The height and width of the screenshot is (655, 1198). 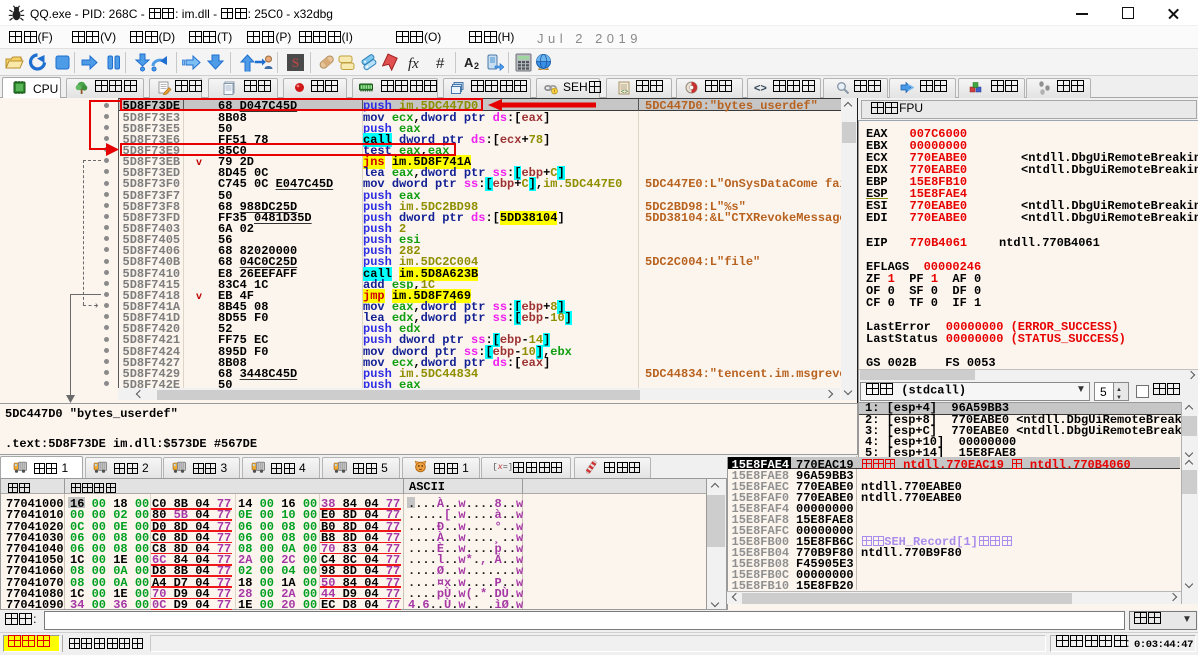 What do you see at coordinates (413, 64) in the screenshot?
I see `svg-text: fx` at bounding box center [413, 64].